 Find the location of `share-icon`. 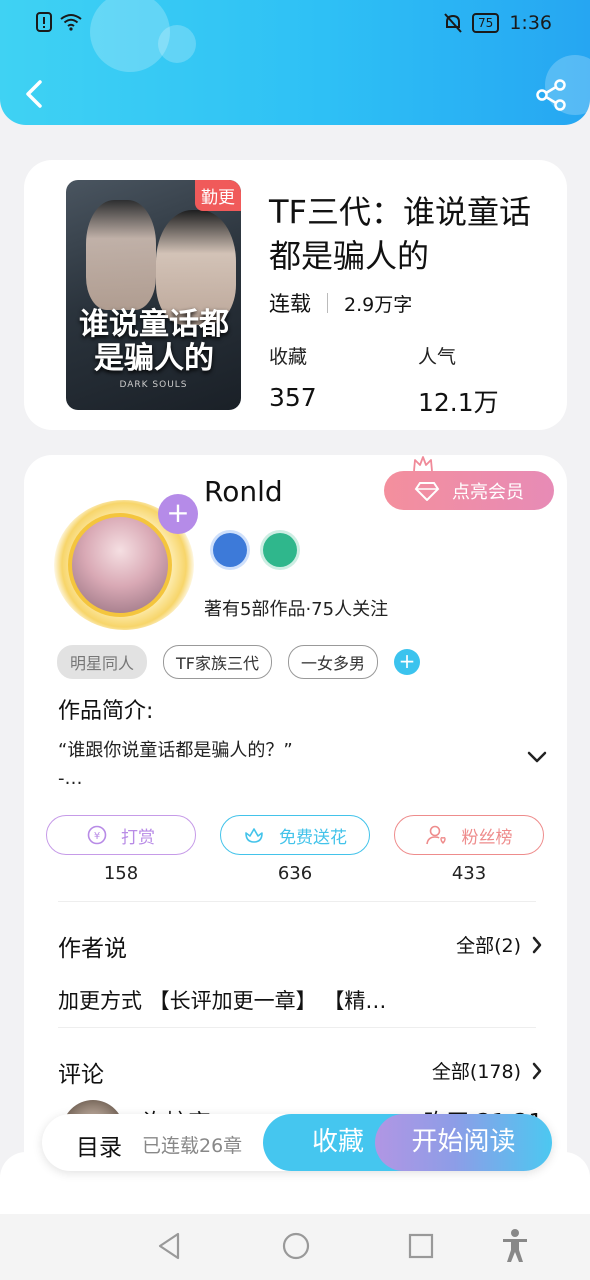

share-icon is located at coordinates (551, 95).